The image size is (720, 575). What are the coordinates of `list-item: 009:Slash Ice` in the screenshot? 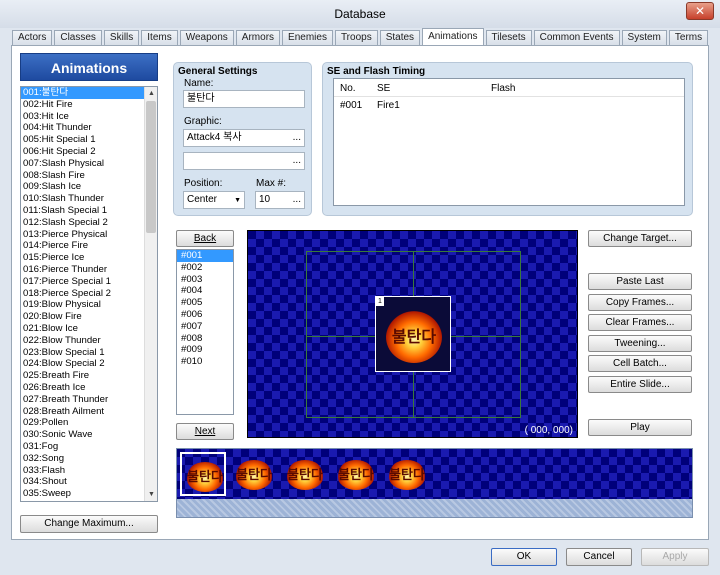 It's located at (89, 187).